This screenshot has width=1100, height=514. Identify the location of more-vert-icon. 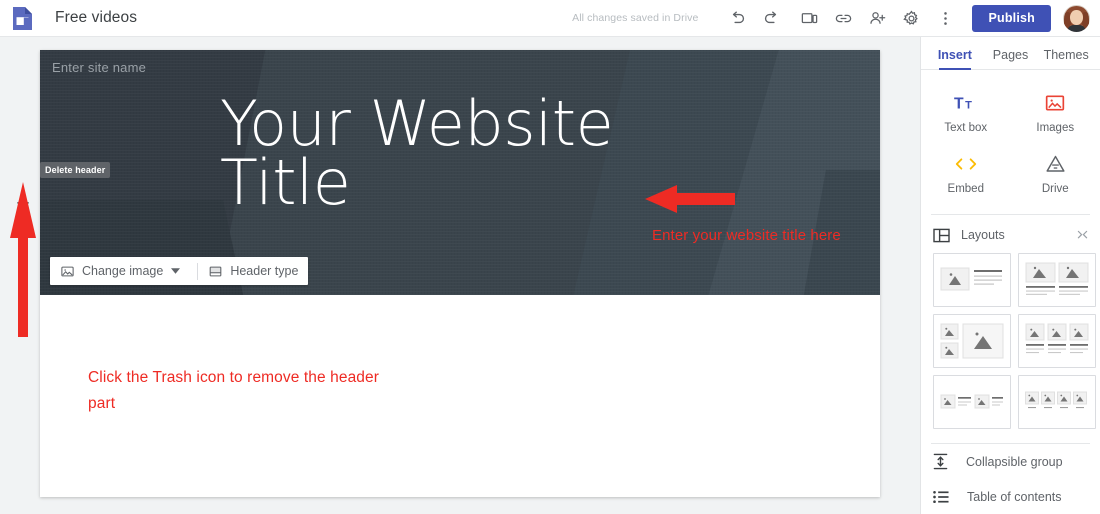
(945, 18).